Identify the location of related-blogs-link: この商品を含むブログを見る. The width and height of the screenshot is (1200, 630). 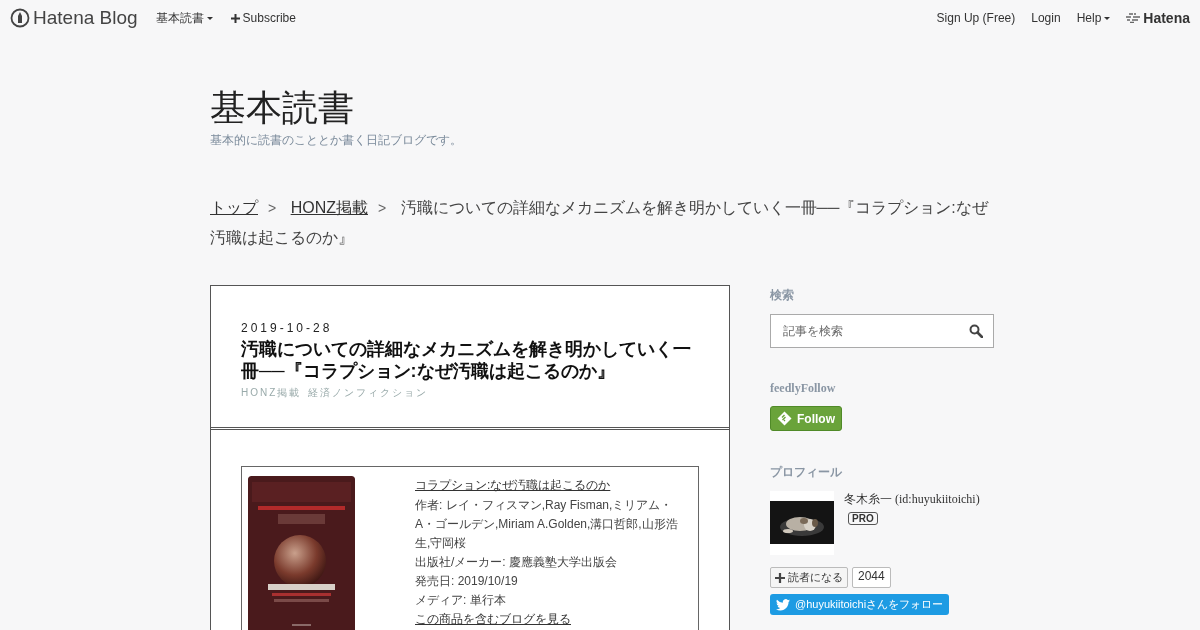
(493, 619).